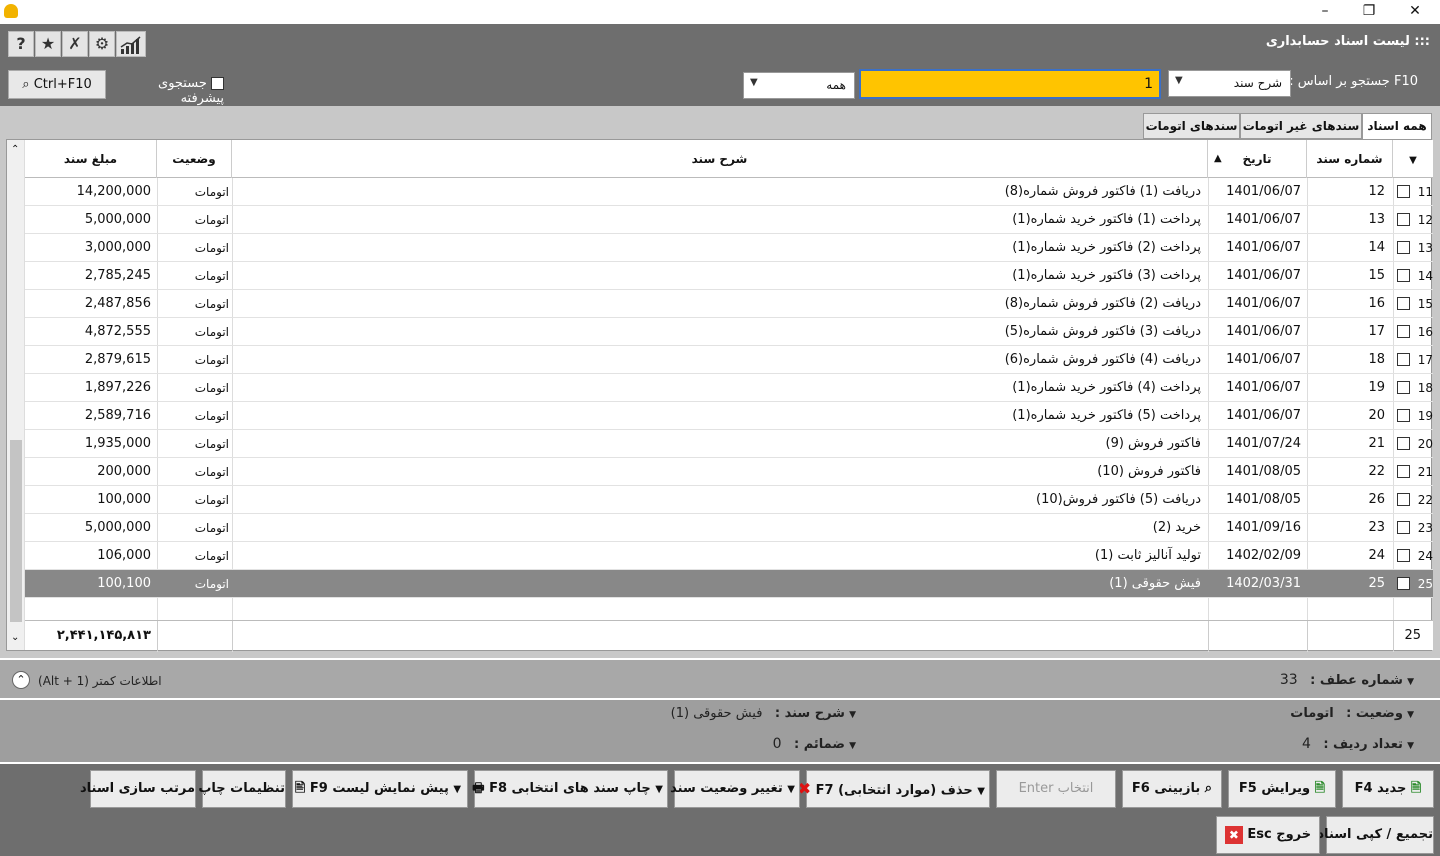  What do you see at coordinates (138, 789) in the screenshot?
I see `sort-documents-button: مرتب سازی اسناد` at bounding box center [138, 789].